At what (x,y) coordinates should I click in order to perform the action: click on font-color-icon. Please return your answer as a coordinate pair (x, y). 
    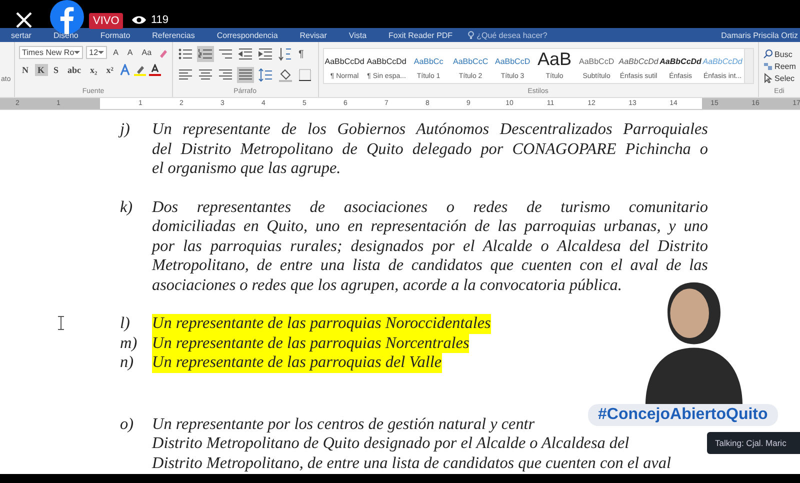
    Looking at the image, I should click on (155, 70).